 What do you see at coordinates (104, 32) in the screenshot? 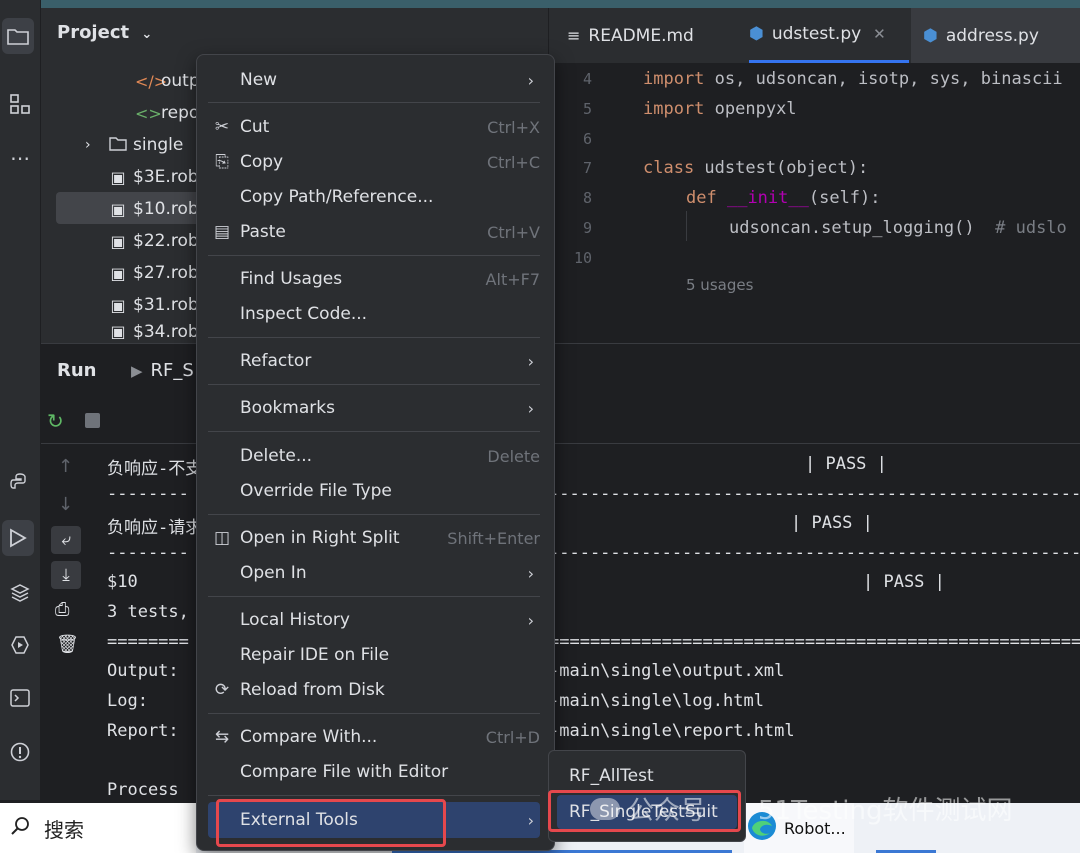
I see `project-title: Project ⌄` at bounding box center [104, 32].